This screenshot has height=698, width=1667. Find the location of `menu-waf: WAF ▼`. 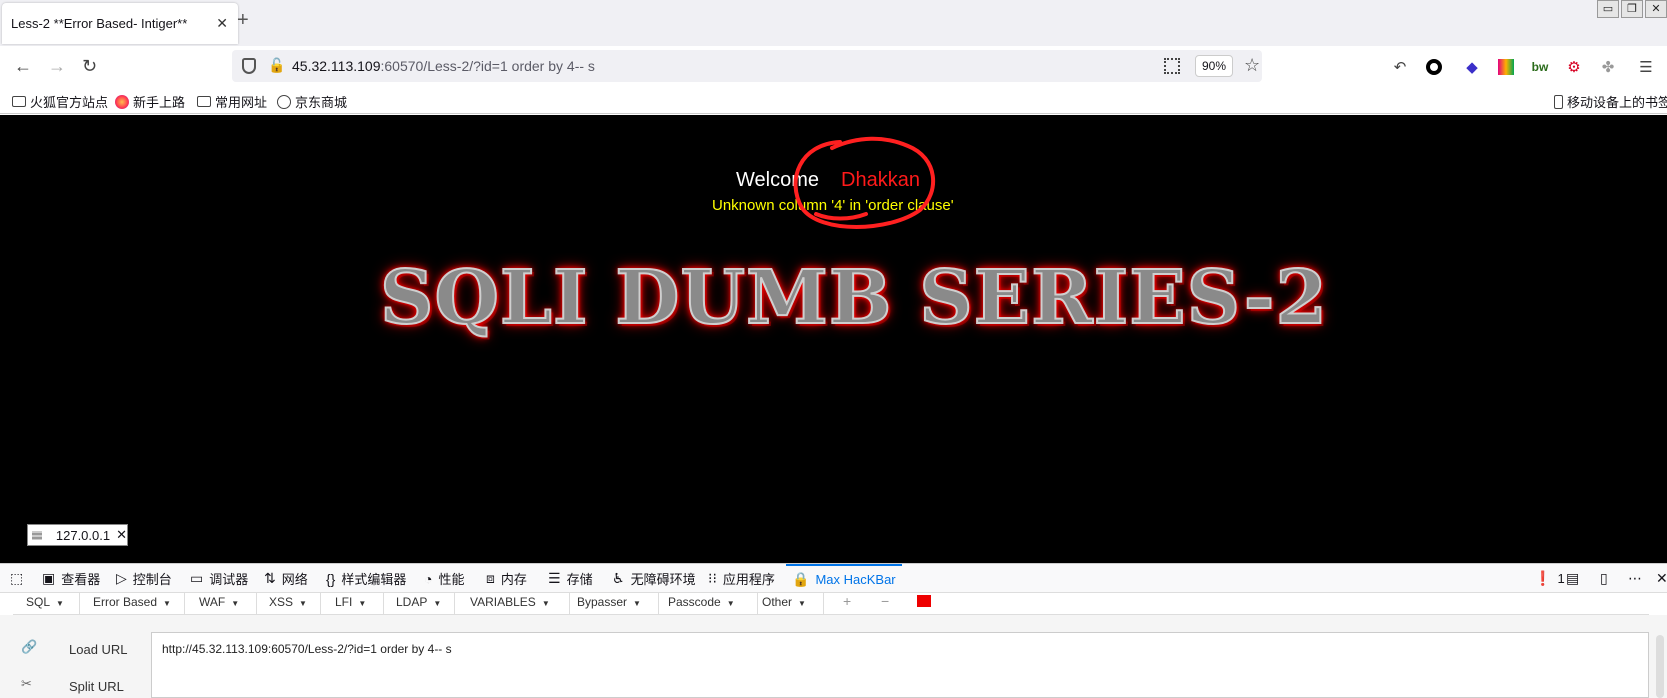

menu-waf: WAF ▼ is located at coordinates (219, 602).